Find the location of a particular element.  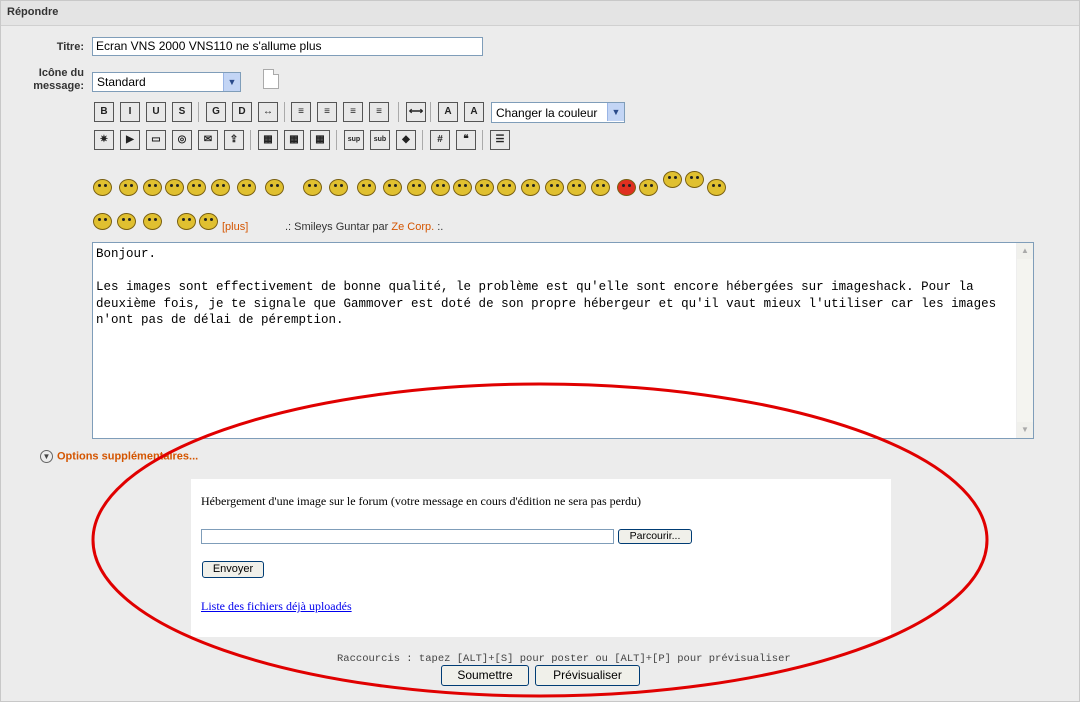

justify-button: ↔ is located at coordinates (268, 112).